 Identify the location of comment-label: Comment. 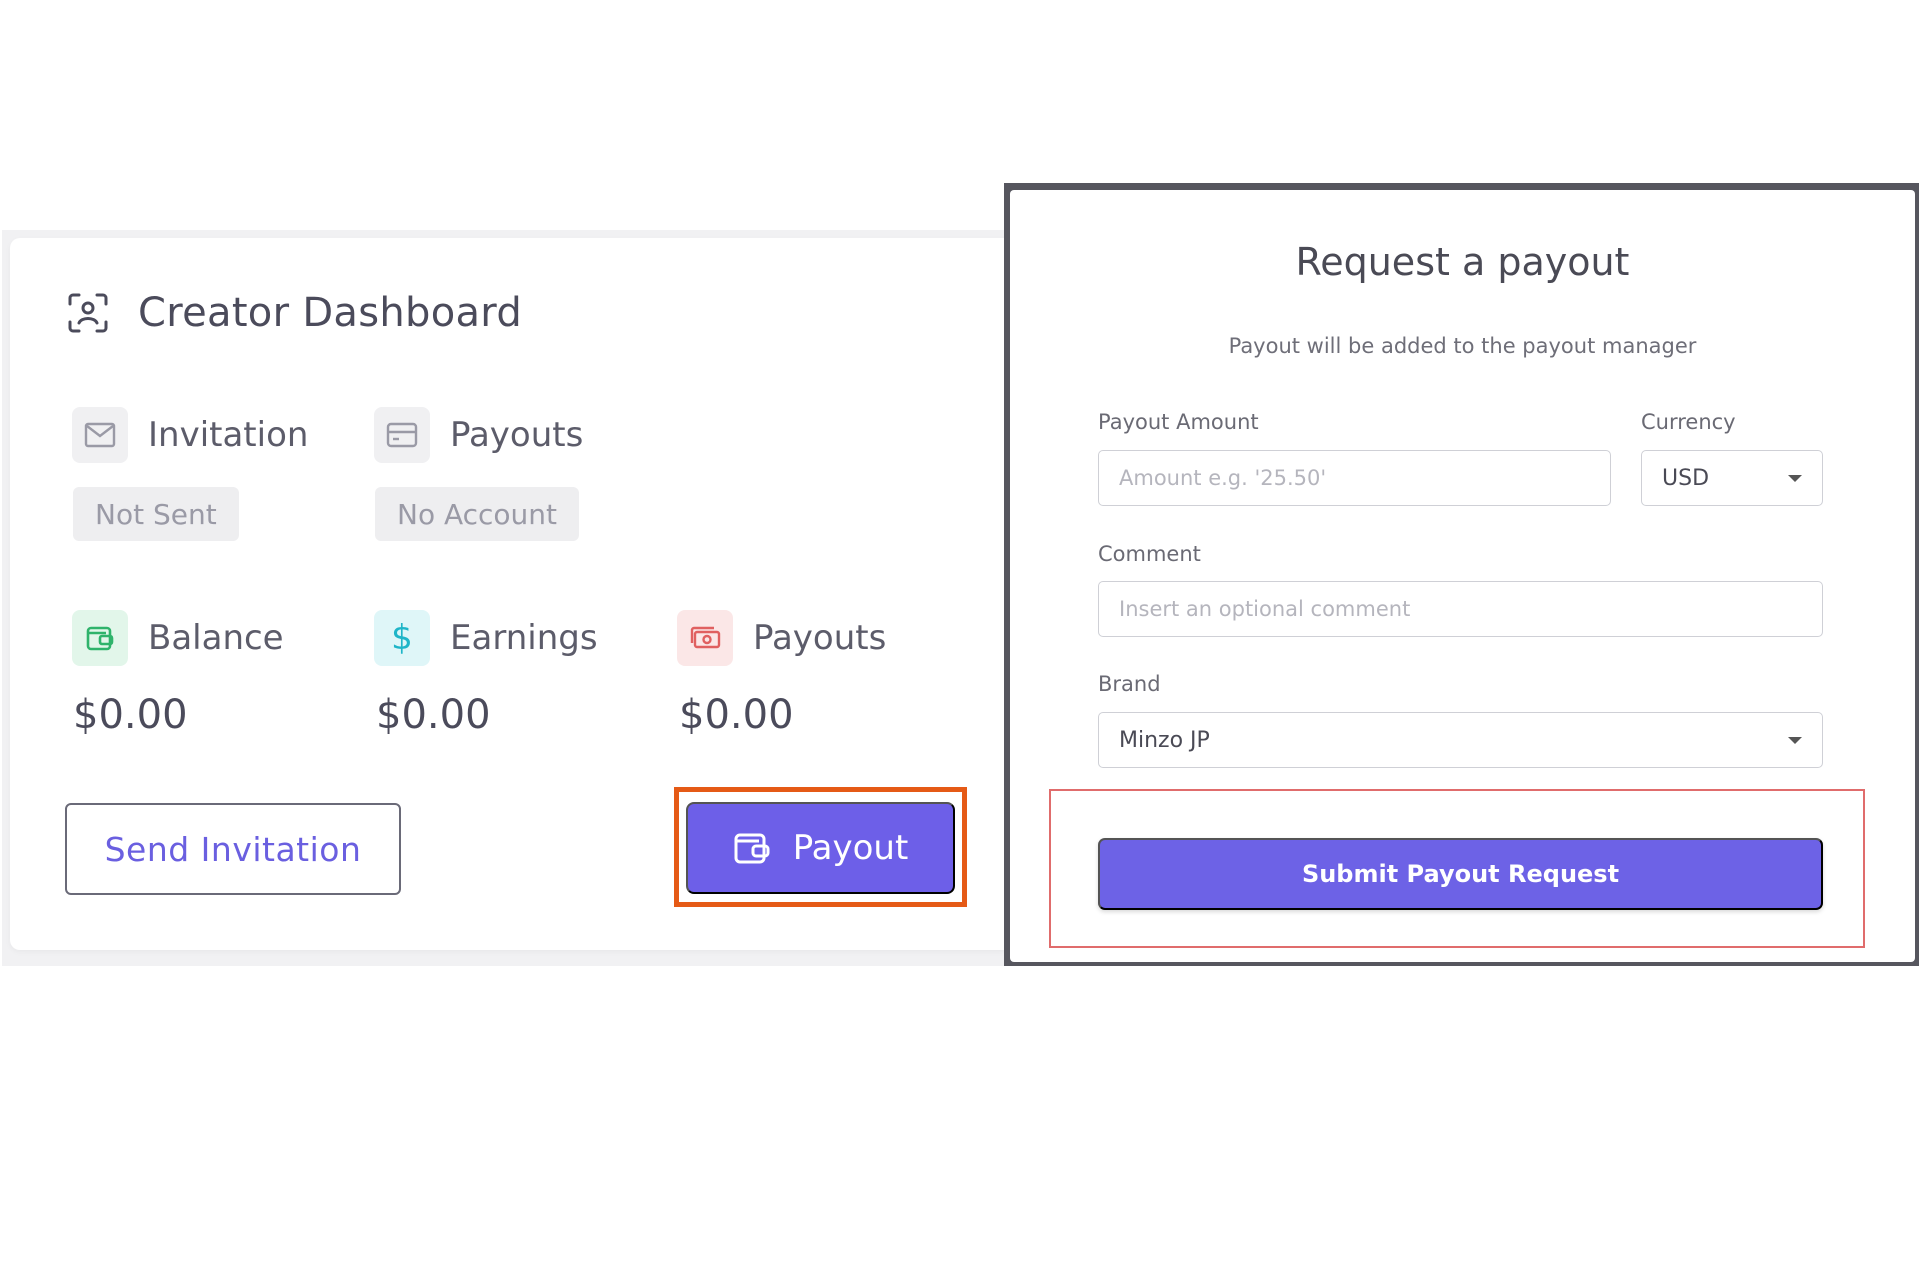
(1149, 554).